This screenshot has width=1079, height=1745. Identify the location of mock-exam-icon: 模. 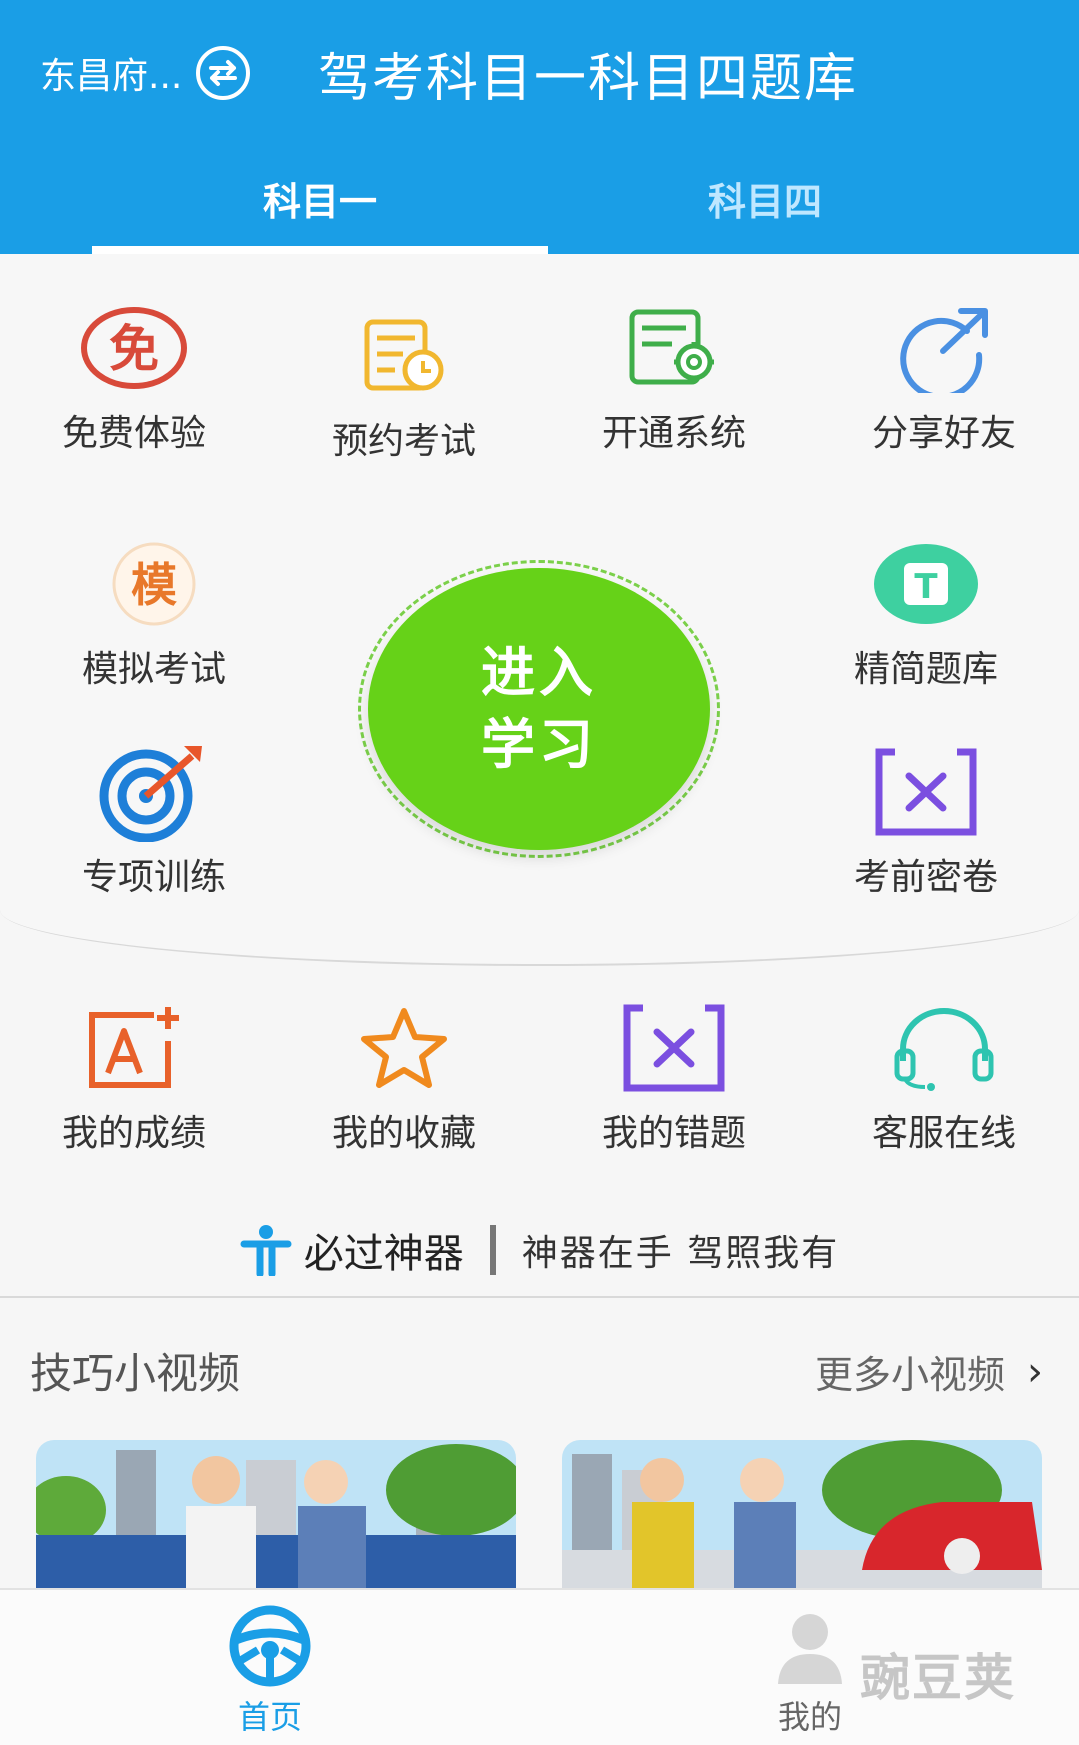
(154, 584).